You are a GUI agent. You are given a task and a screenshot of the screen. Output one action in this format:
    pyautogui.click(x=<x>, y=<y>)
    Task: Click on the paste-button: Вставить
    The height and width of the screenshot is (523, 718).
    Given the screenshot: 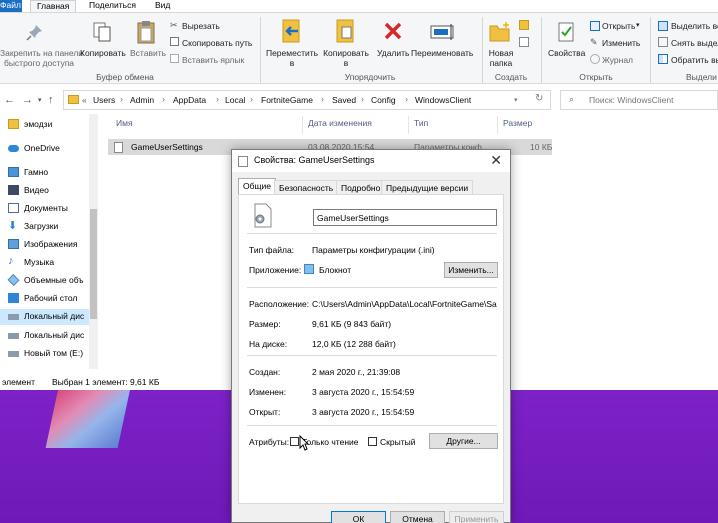 What is the action you would take?
    pyautogui.click(x=148, y=53)
    